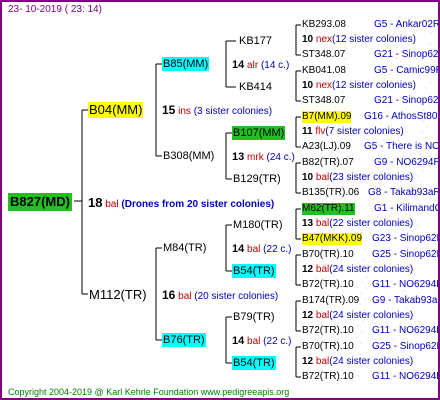 This screenshot has width=440, height=400. Describe the element at coordinates (254, 249) in the screenshot. I see `gen2-word-2: bal` at that location.